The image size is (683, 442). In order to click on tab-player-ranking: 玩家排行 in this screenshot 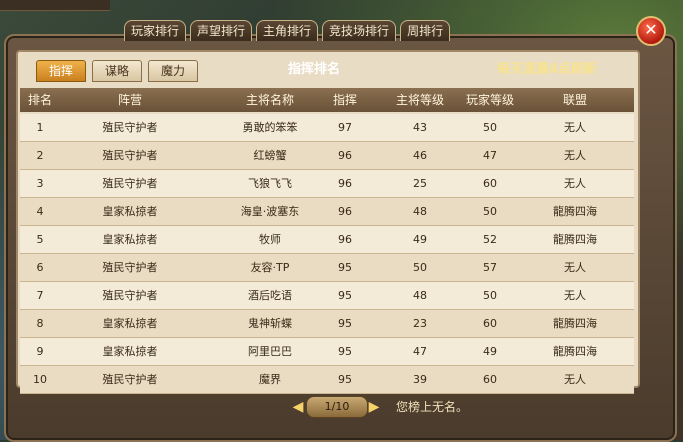, I will do `click(155, 30)`.